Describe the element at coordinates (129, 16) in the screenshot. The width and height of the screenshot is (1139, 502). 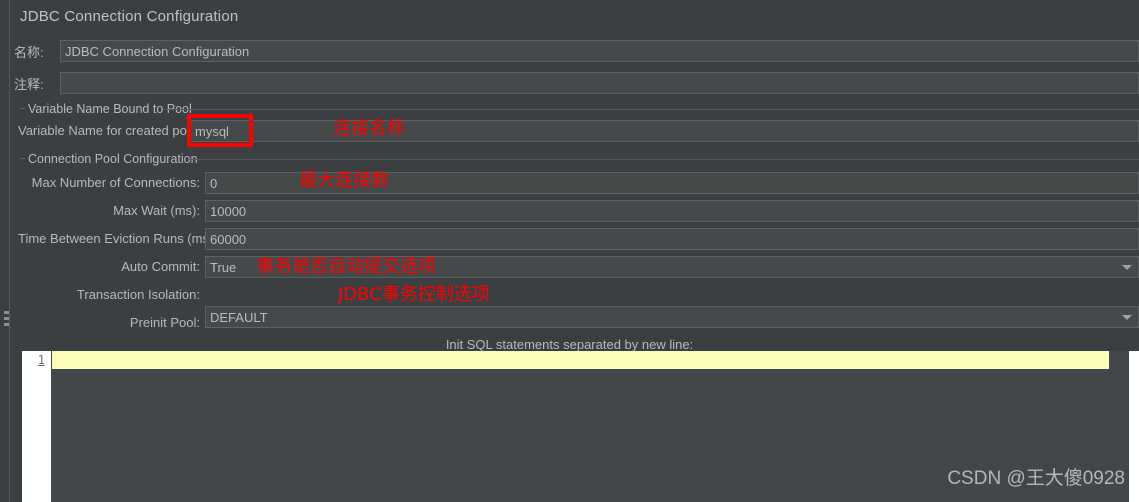
I see `page-title: JDBC Connection Configuration` at that location.